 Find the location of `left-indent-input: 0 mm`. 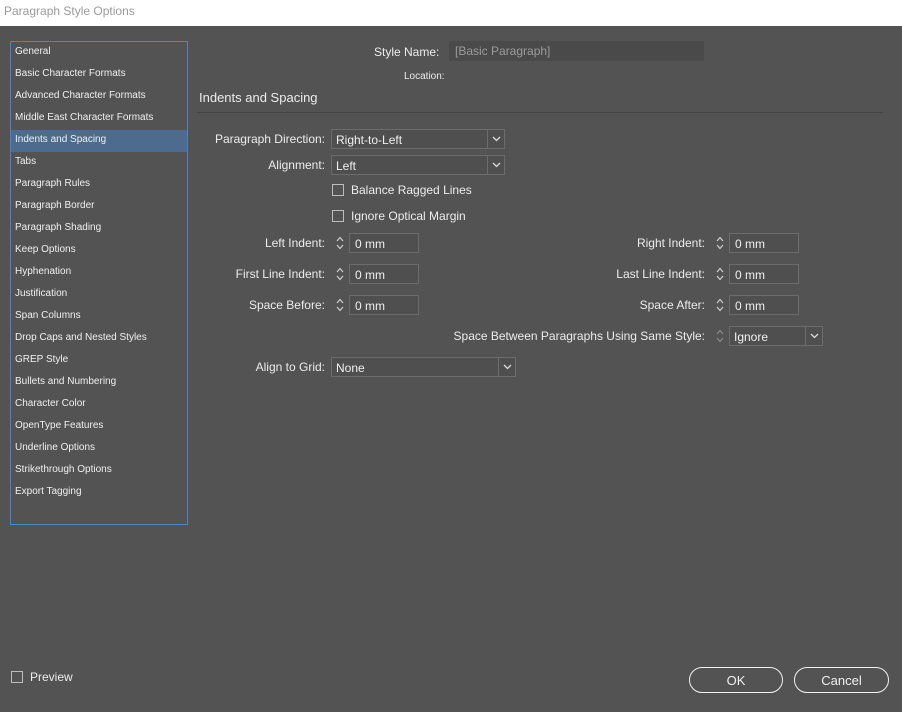

left-indent-input: 0 mm is located at coordinates (384, 243).